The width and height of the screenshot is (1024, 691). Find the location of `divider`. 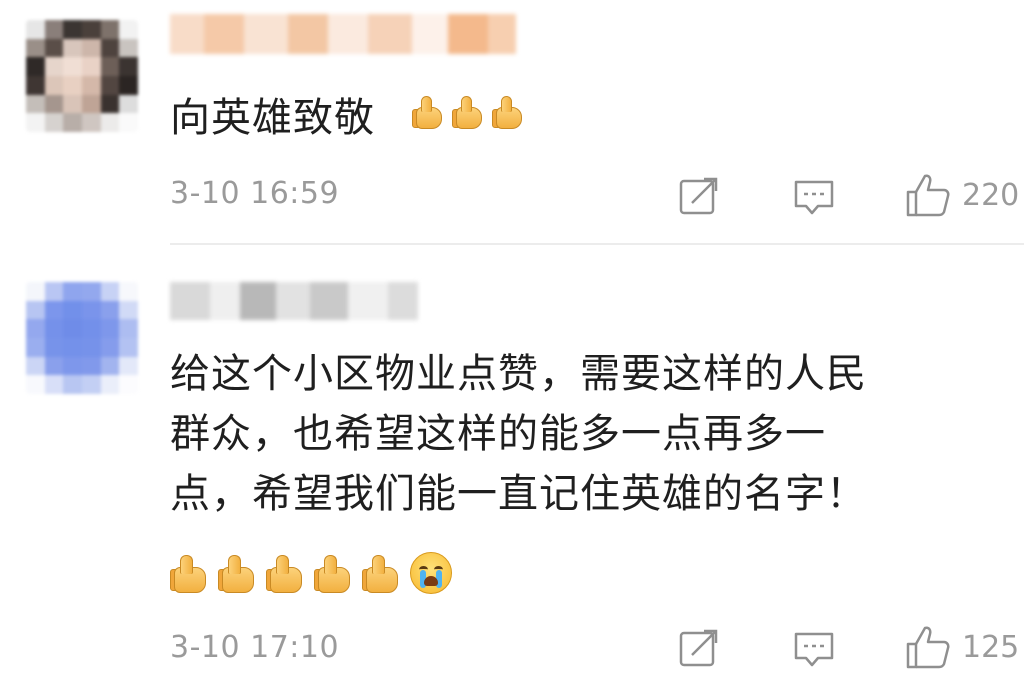

divider is located at coordinates (597, 244).